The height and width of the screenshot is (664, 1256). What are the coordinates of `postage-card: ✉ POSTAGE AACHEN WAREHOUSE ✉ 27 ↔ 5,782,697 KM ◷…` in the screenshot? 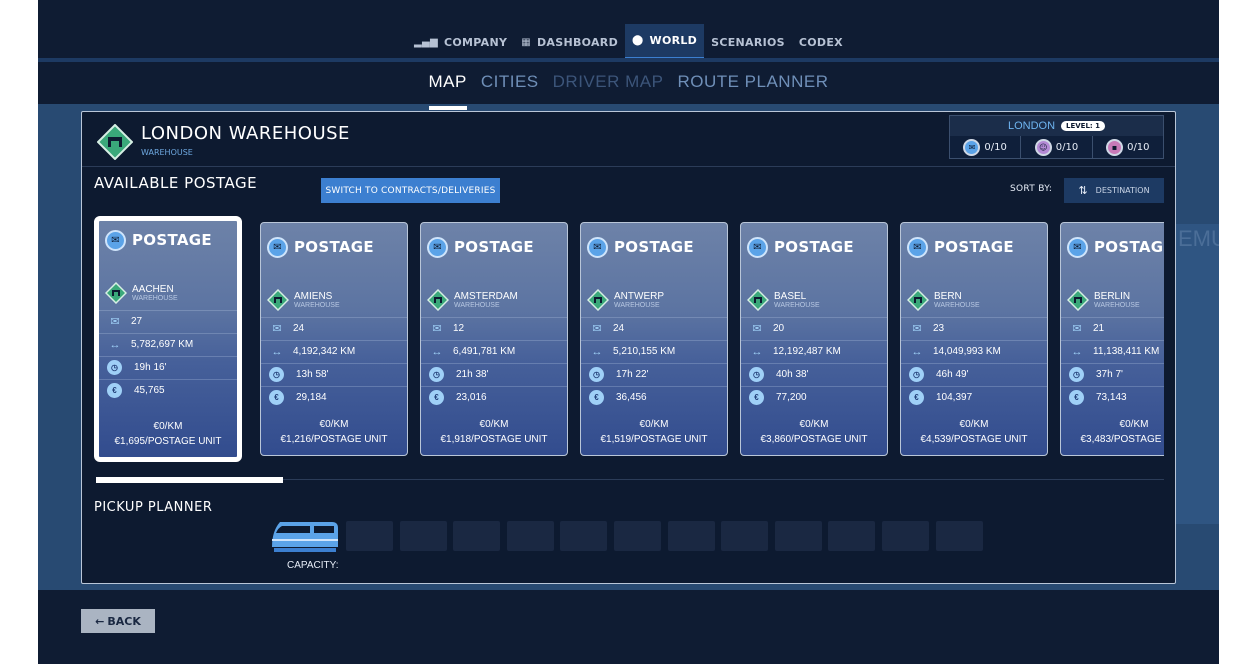 It's located at (168, 339).